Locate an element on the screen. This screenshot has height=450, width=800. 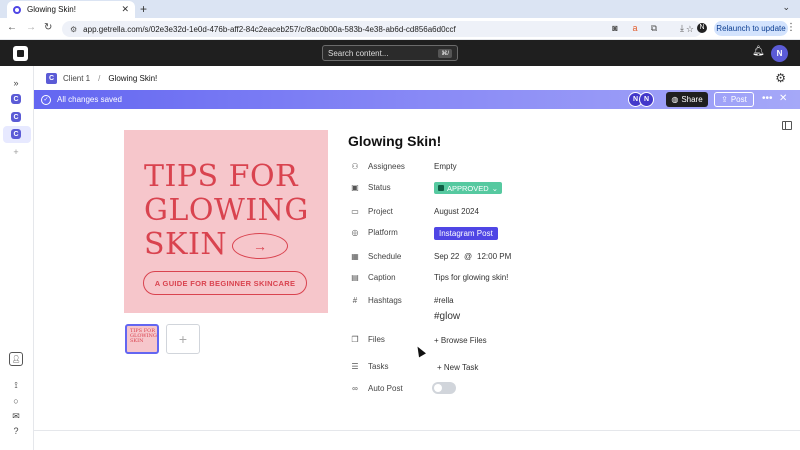
field-label: Files is located at coordinates (376, 339).